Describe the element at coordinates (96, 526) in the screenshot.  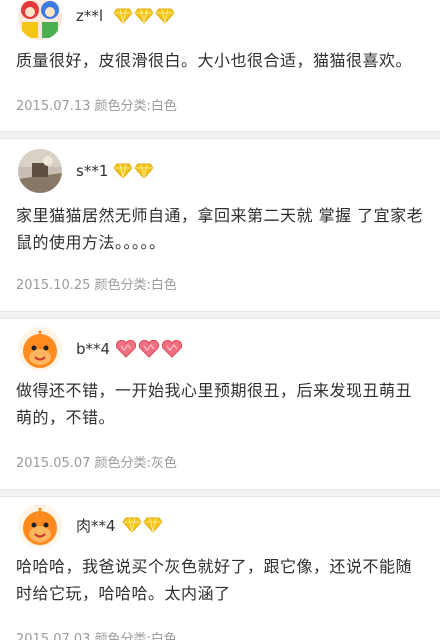
I see `username: 肉**4` at that location.